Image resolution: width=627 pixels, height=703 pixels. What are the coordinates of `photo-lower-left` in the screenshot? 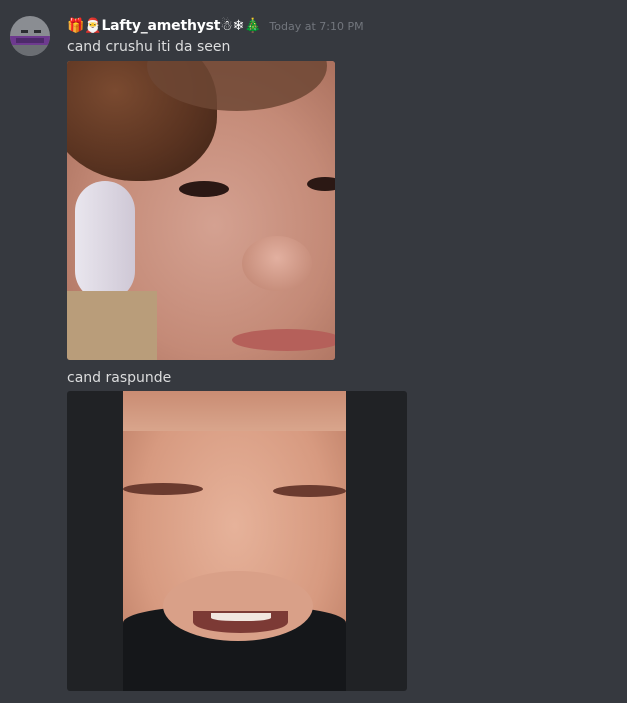 It's located at (112, 325).